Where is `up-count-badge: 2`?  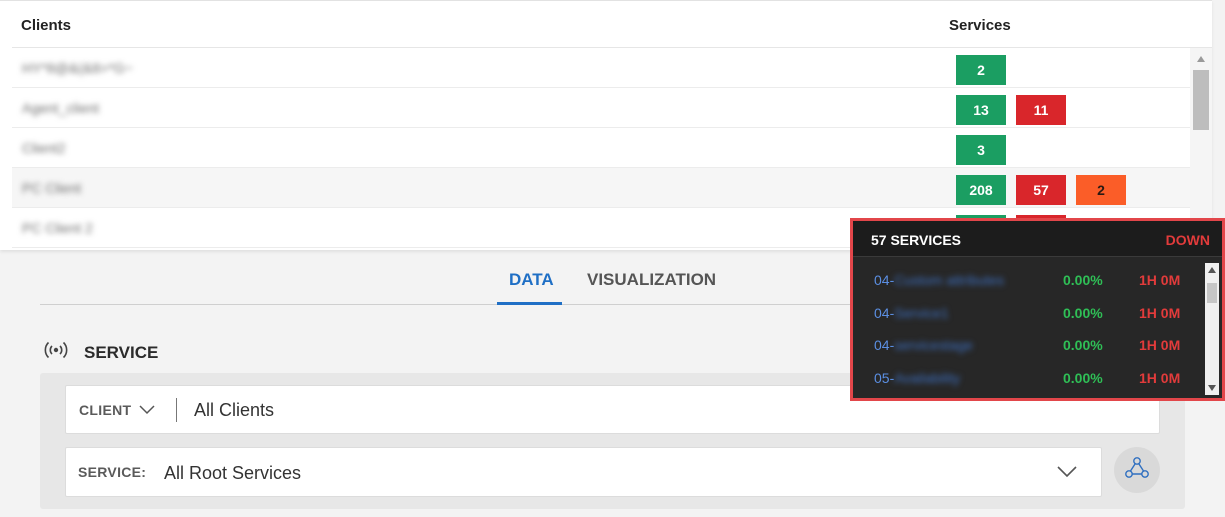 up-count-badge: 2 is located at coordinates (981, 70).